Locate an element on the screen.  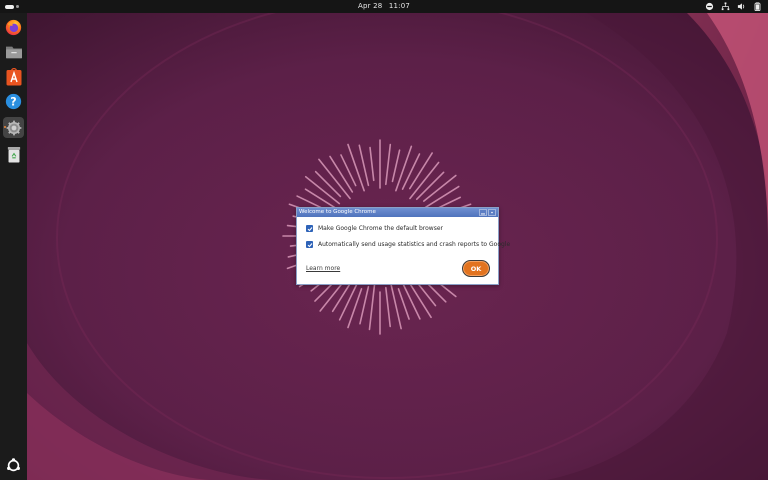
trash-icon is located at coordinates (13, 154).